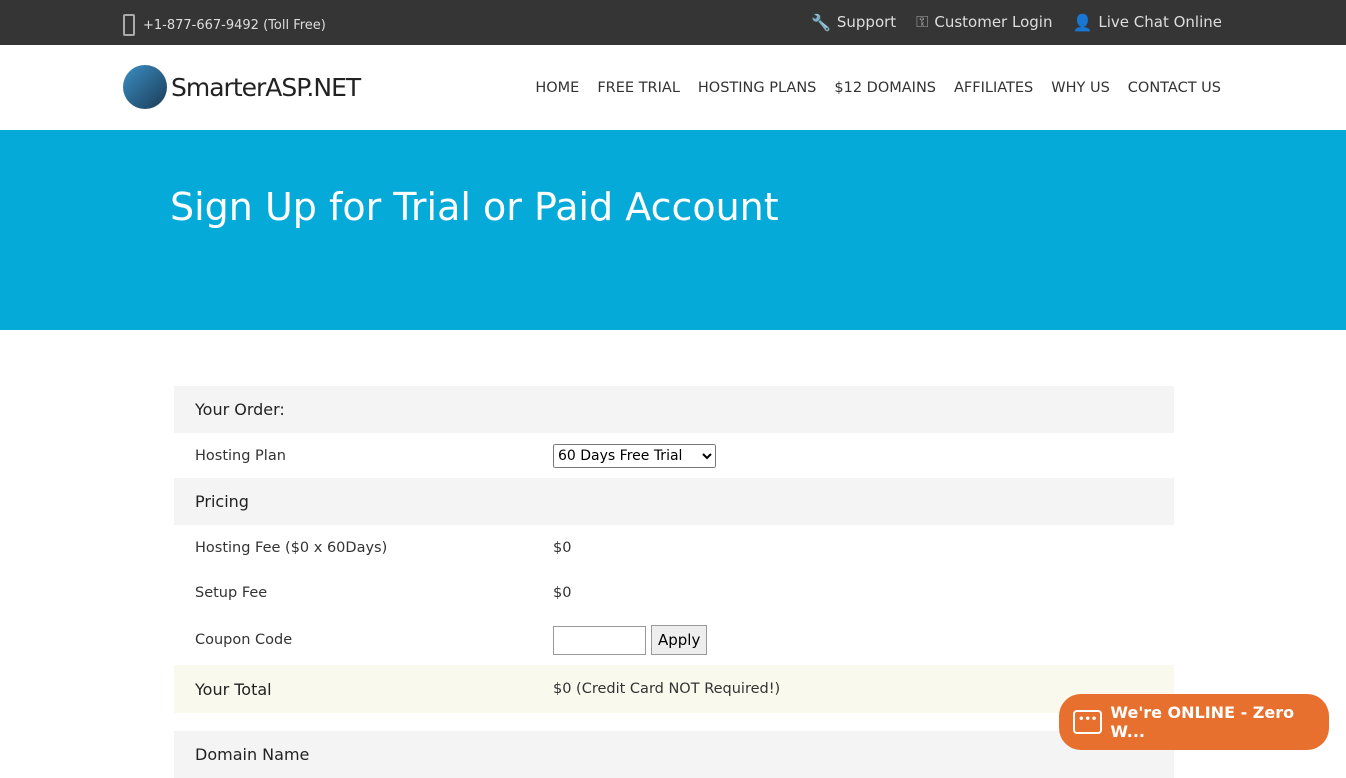  What do you see at coordinates (240, 455) in the screenshot?
I see `hosting-plan-label: Hosting Plan` at bounding box center [240, 455].